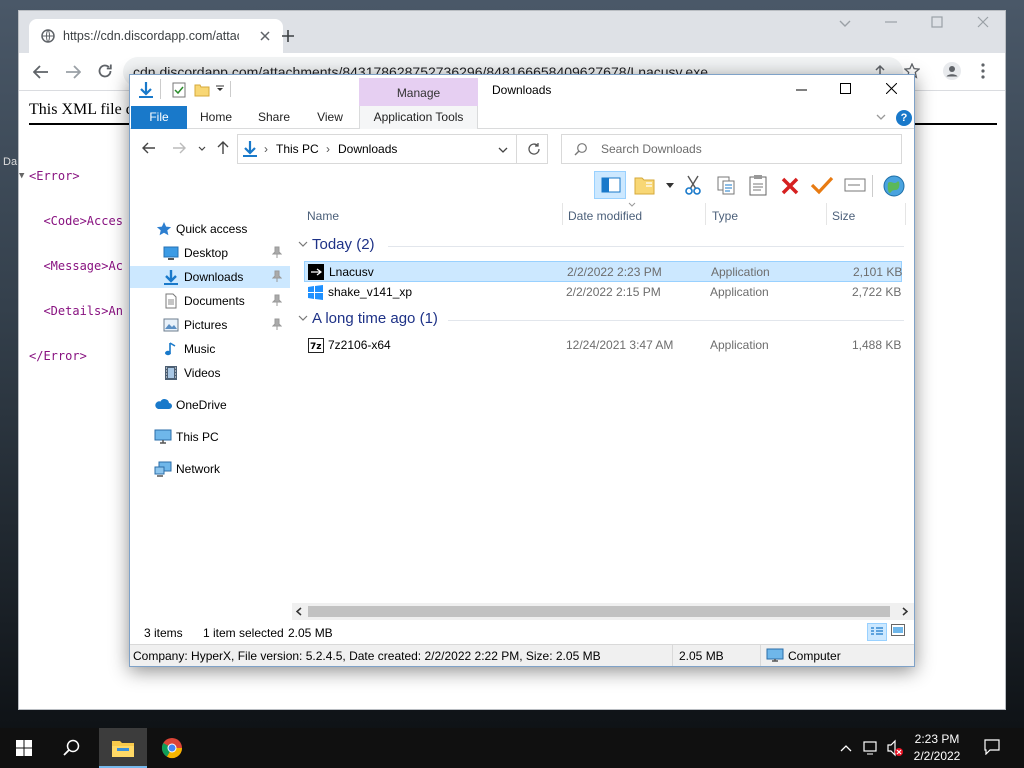  I want to click on notification-icon, so click(992, 747).